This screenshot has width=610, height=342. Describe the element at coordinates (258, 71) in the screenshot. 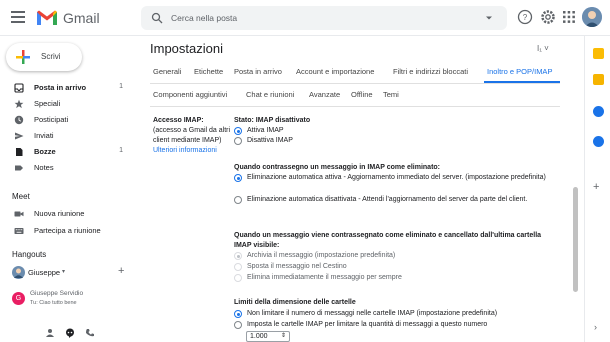

I see `tab-inbox: Posta in arrivo` at that location.